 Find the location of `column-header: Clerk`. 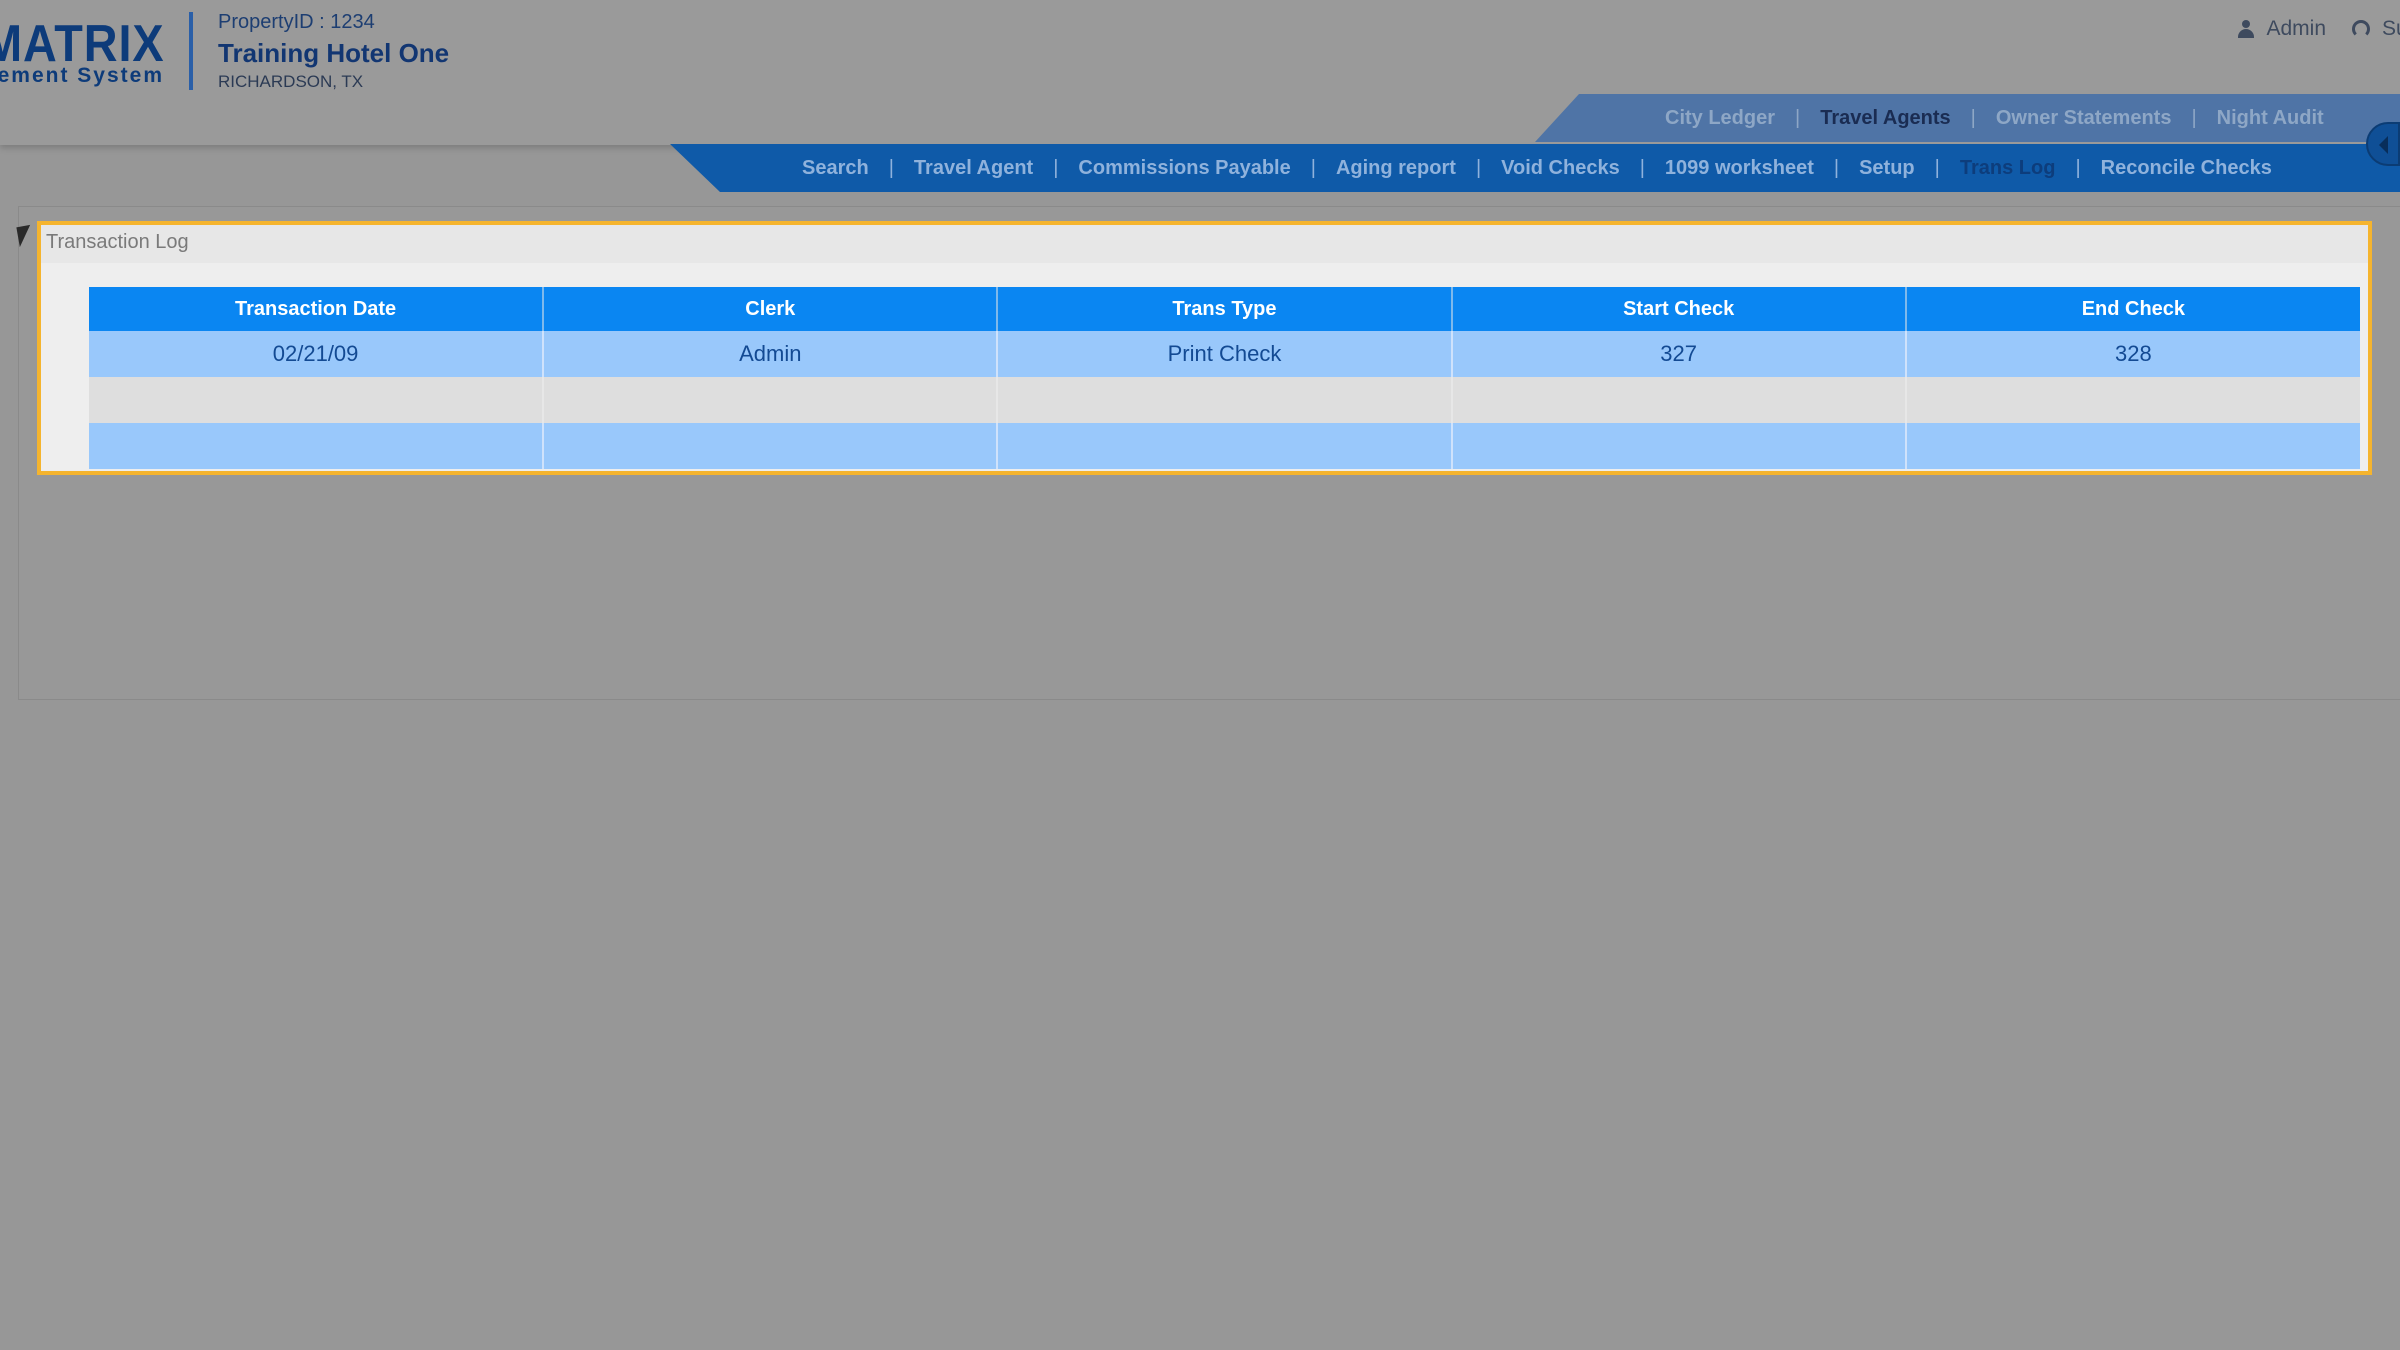

column-header: Clerk is located at coordinates (771, 309).